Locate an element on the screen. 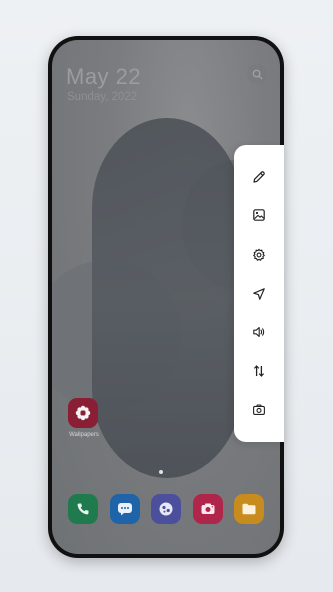  screenshot-button is located at coordinates (259, 410).